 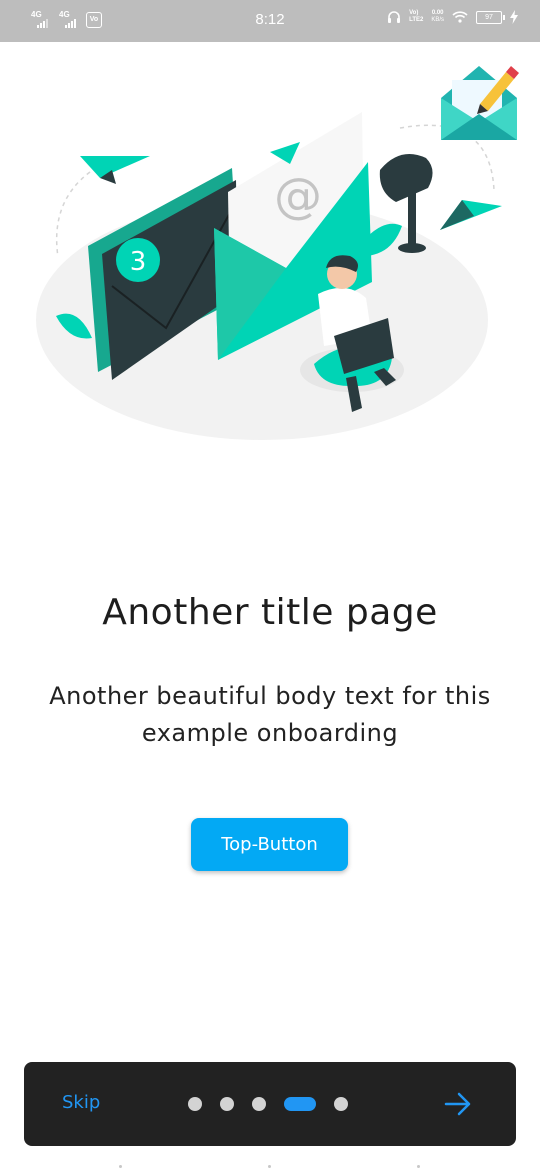 What do you see at coordinates (460, 17) in the screenshot?
I see `wifi-icon` at bounding box center [460, 17].